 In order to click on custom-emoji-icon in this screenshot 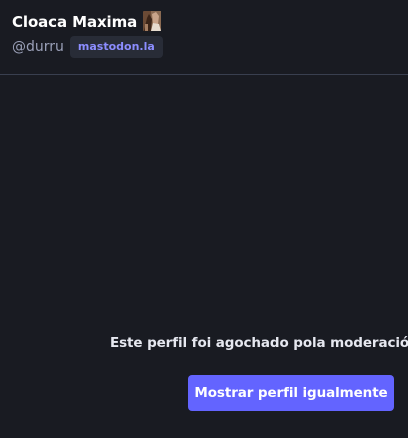, I will do `click(152, 21)`.